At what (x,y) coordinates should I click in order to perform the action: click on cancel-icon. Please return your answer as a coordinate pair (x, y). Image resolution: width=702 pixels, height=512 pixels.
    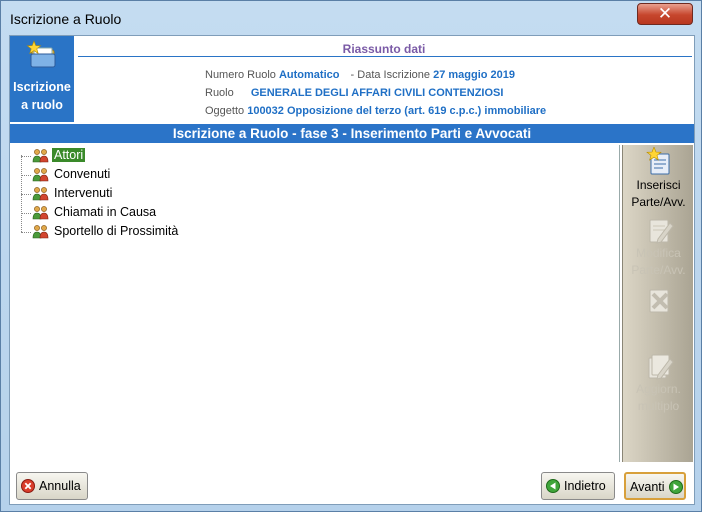
    Looking at the image, I should click on (28, 486).